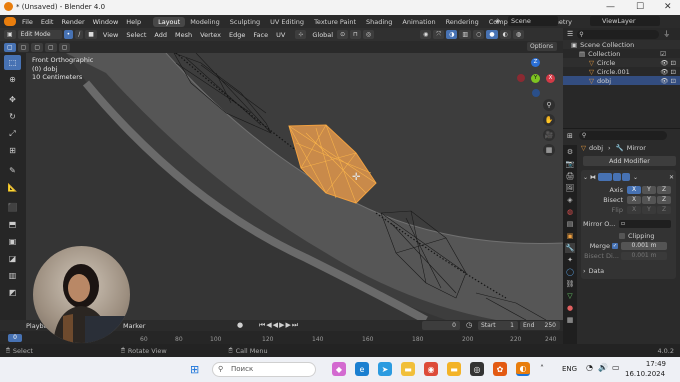  Describe the element at coordinates (518, 34) in the screenshot. I see `rendered-shading-icon: ◍` at that location.